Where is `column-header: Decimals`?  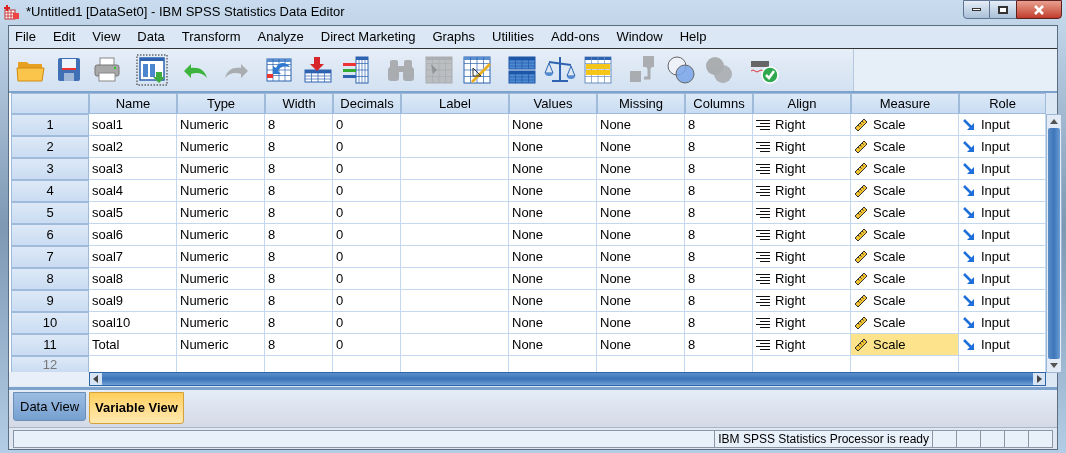 column-header: Decimals is located at coordinates (367, 103).